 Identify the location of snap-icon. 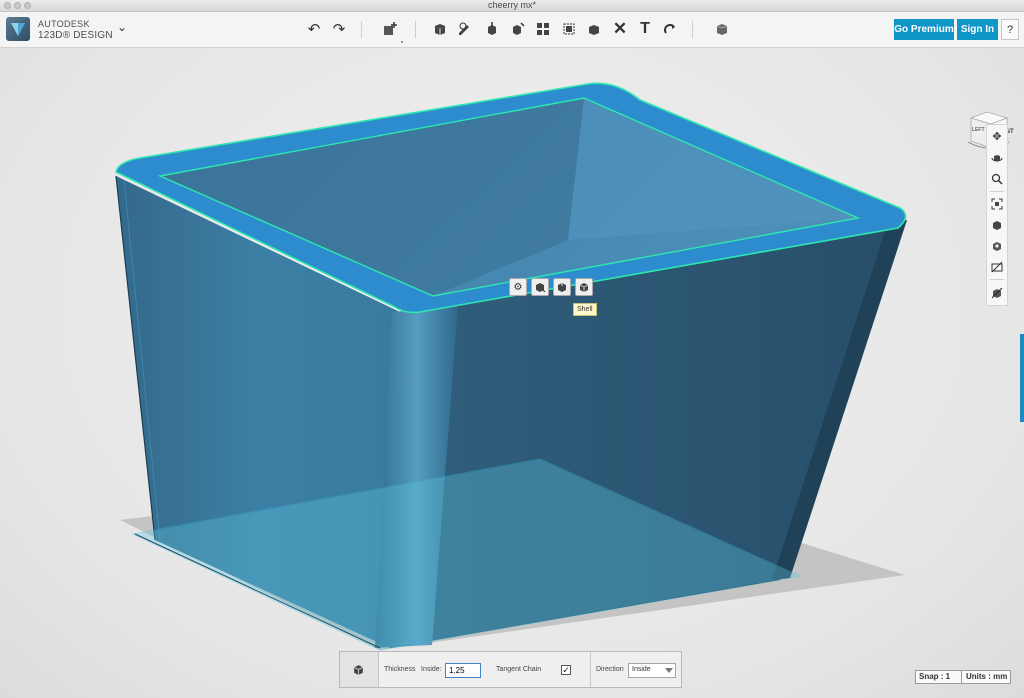
(670, 29).